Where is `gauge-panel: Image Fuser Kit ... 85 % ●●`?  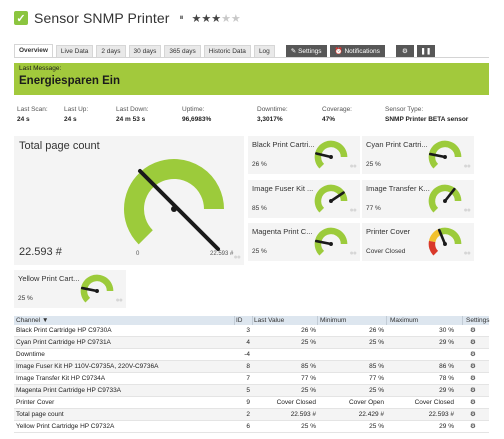 gauge-panel: Image Fuser Kit ... 85 % ●● is located at coordinates (304, 199).